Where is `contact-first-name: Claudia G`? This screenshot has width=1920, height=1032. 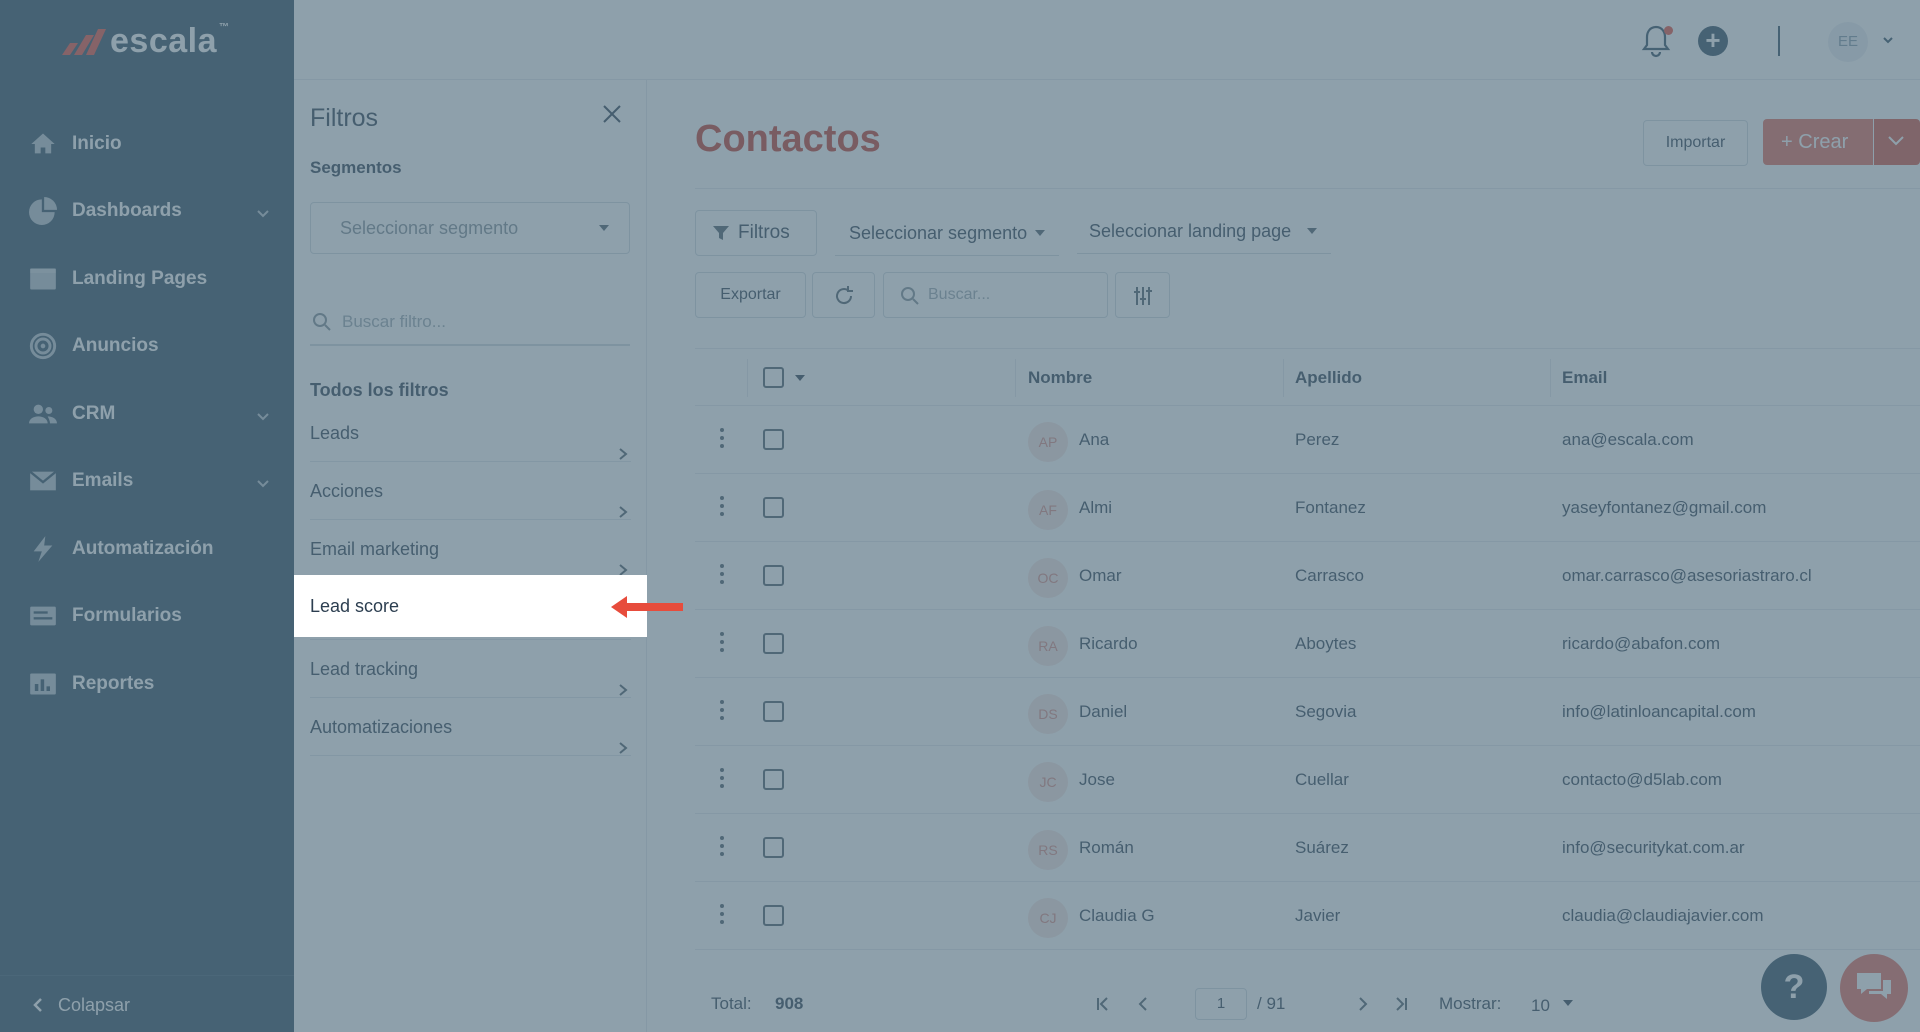
contact-first-name: Claudia G is located at coordinates (1117, 916).